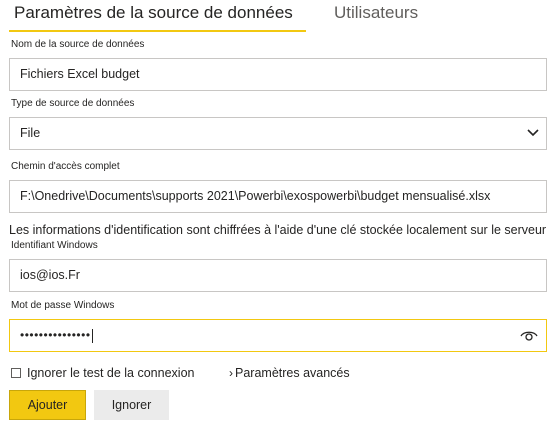 The height and width of the screenshot is (428, 559). What do you see at coordinates (533, 133) in the screenshot?
I see `chevron-down-icon` at bounding box center [533, 133].